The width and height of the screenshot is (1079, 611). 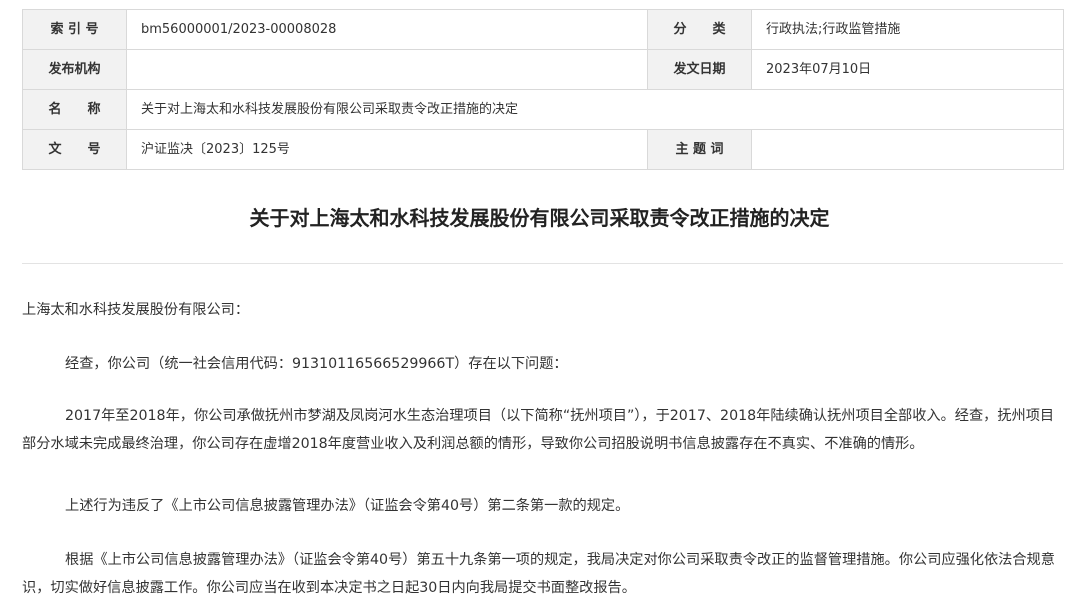 I want to click on issue-date-value: 2023年07月10日, so click(x=907, y=69).